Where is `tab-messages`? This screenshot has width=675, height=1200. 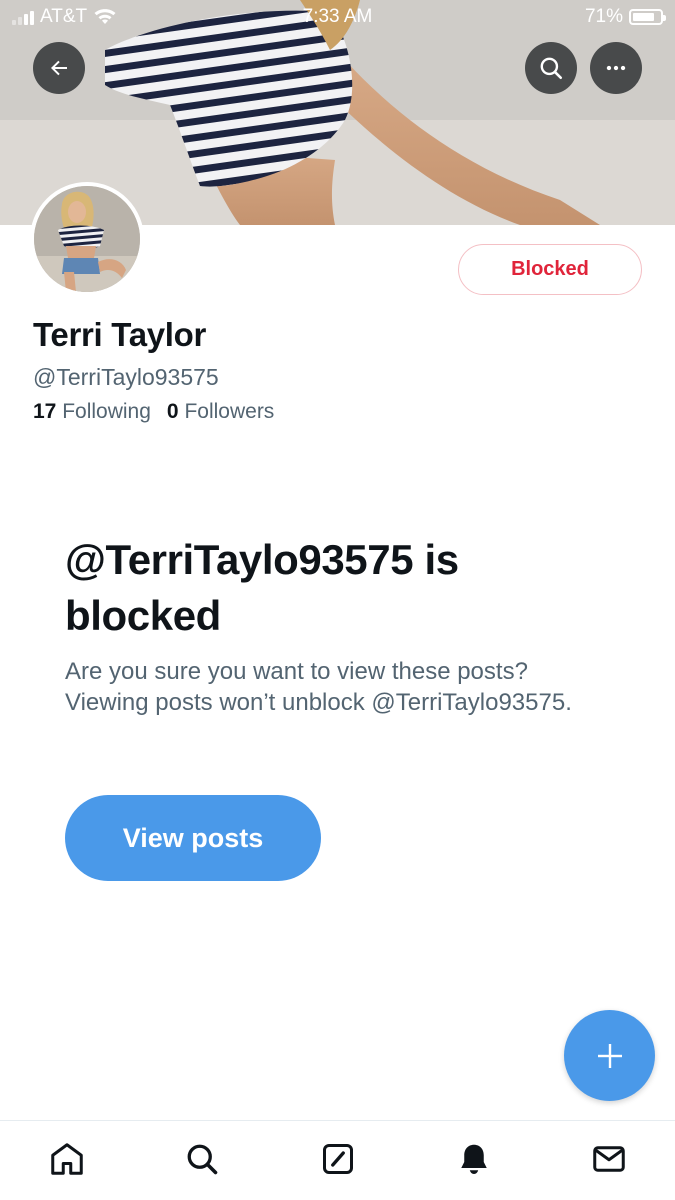 tab-messages is located at coordinates (609, 1159).